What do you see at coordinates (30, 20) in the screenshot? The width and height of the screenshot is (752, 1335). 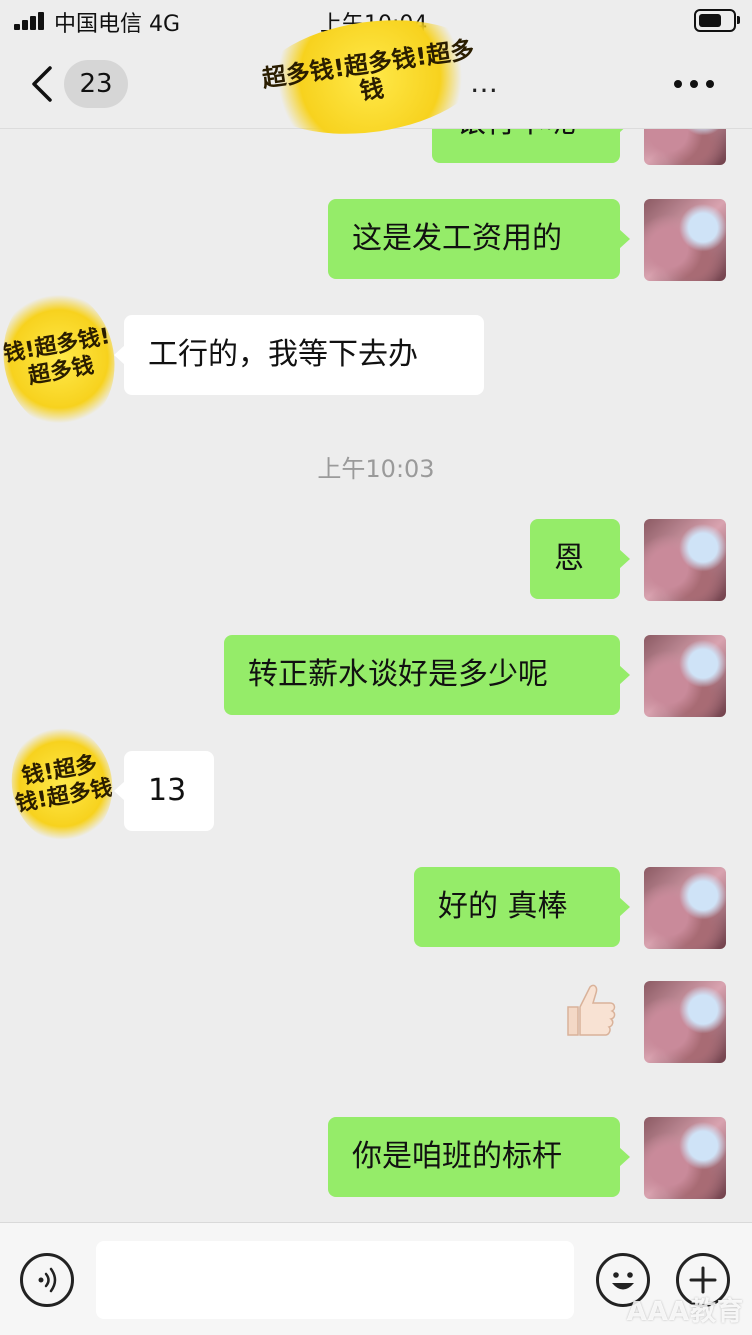 I see `signal-strength-icon` at bounding box center [30, 20].